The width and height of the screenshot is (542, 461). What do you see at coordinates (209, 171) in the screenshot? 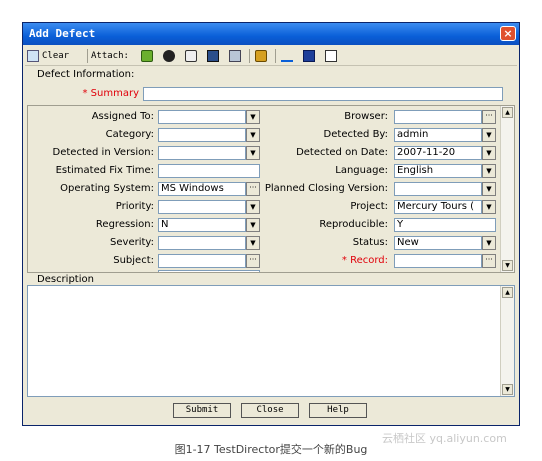
I see `estimated-fix-time-input` at bounding box center [209, 171].